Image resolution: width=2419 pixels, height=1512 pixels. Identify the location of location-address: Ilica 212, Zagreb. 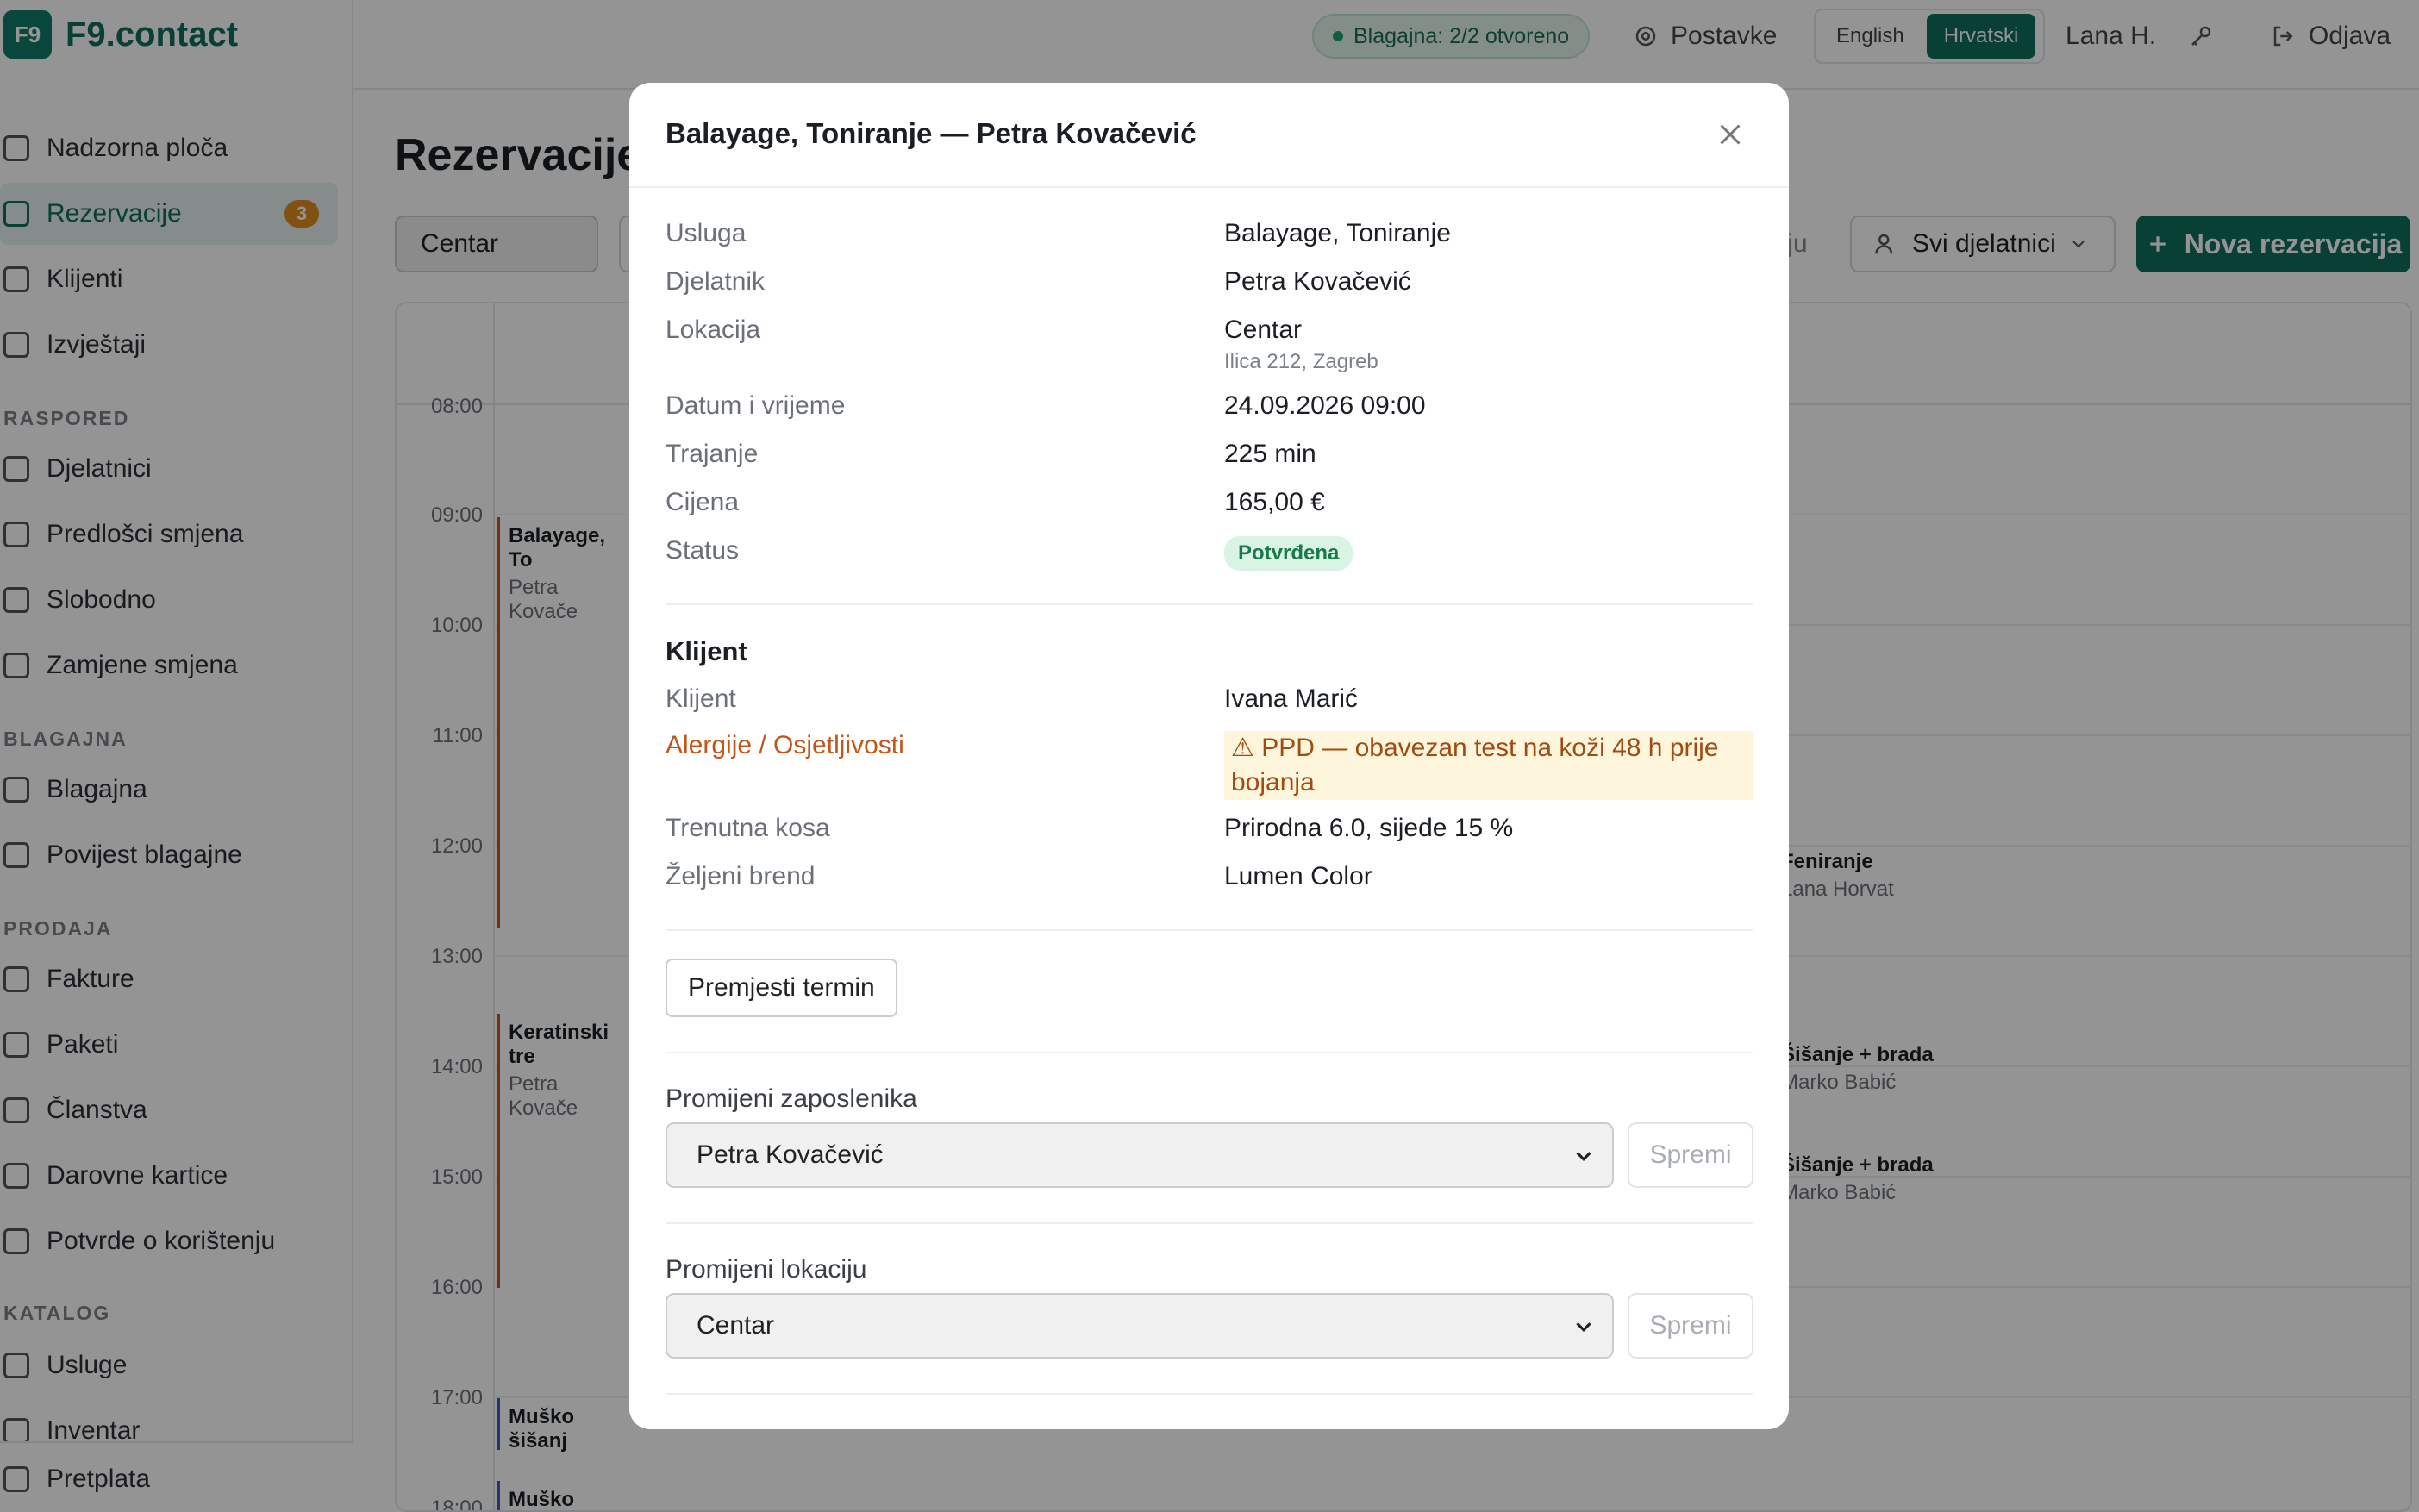
(1301, 361).